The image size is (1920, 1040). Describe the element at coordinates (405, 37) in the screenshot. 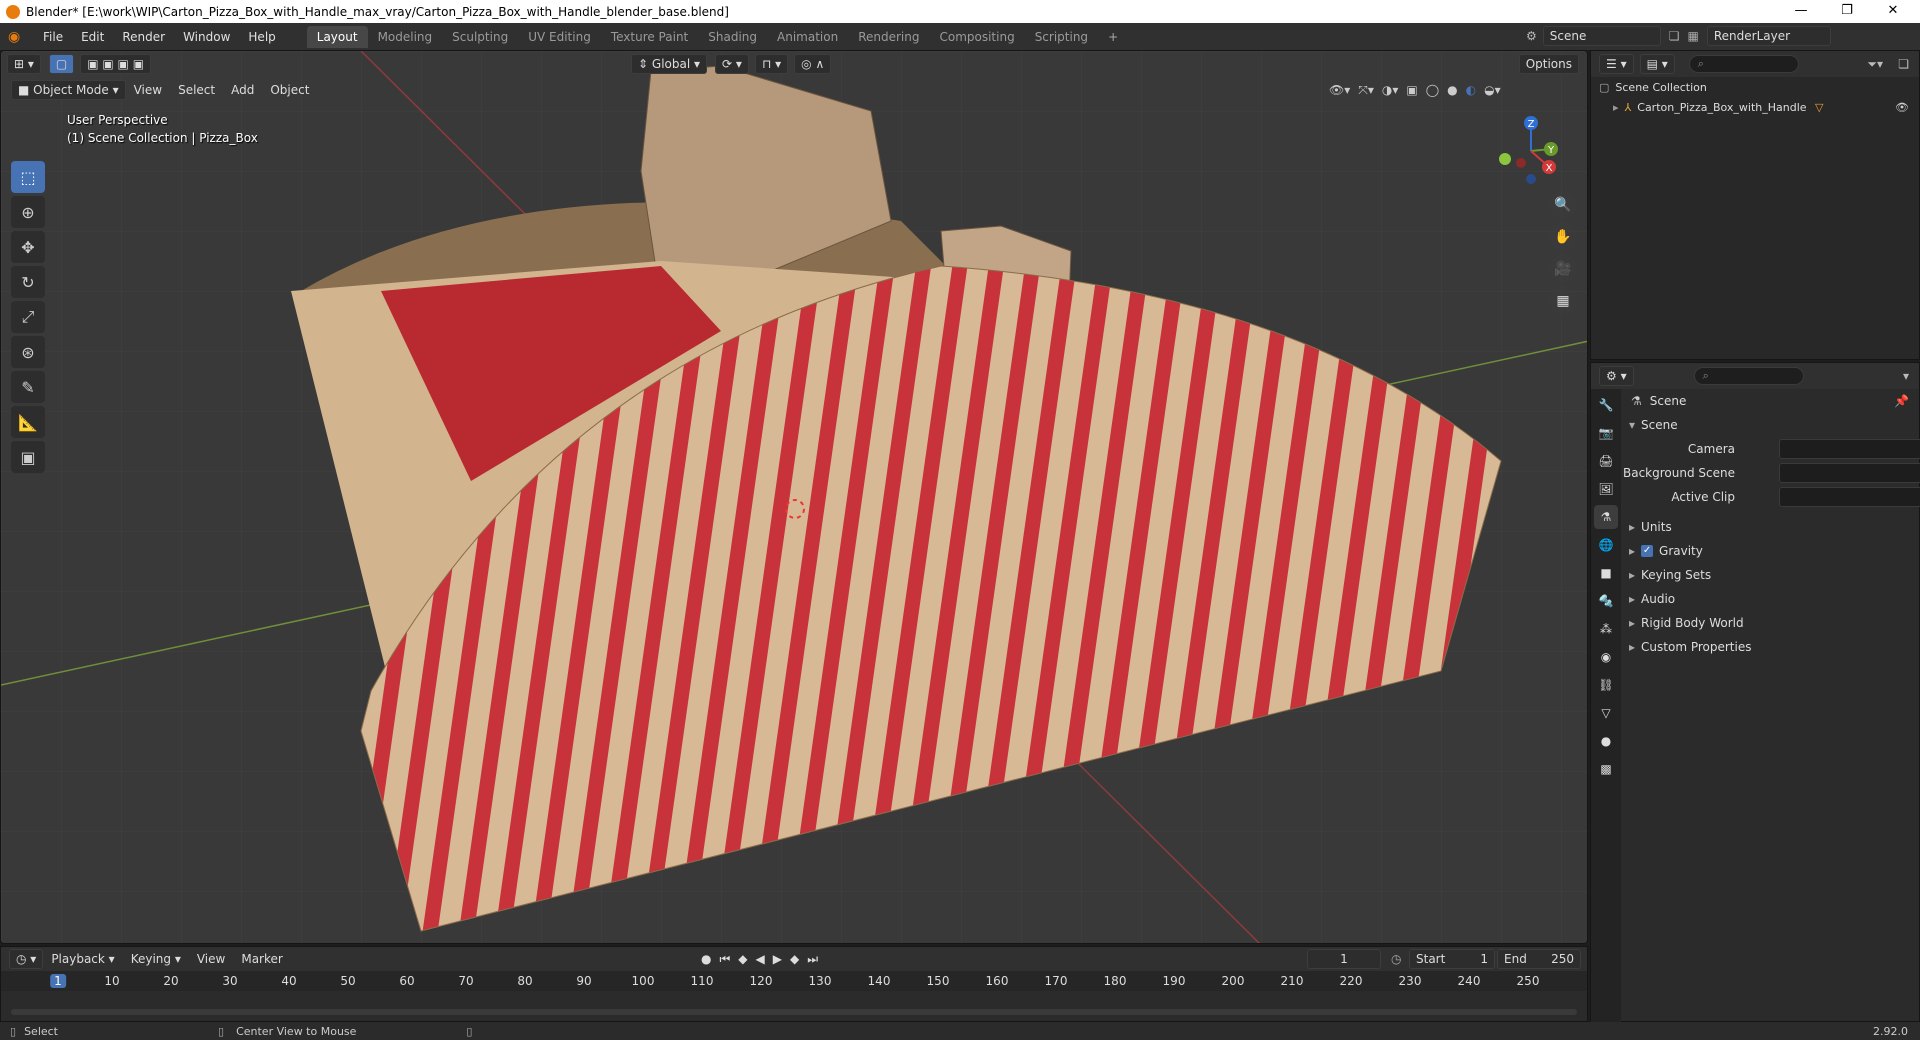

I see `tab-modeling: Modeling` at that location.